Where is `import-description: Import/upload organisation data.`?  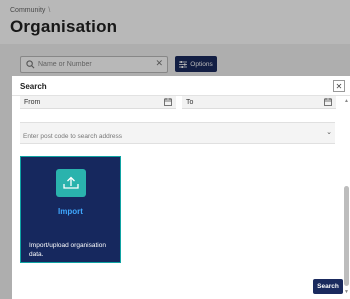
import-description: Import/upload organisation data. is located at coordinates (67, 250).